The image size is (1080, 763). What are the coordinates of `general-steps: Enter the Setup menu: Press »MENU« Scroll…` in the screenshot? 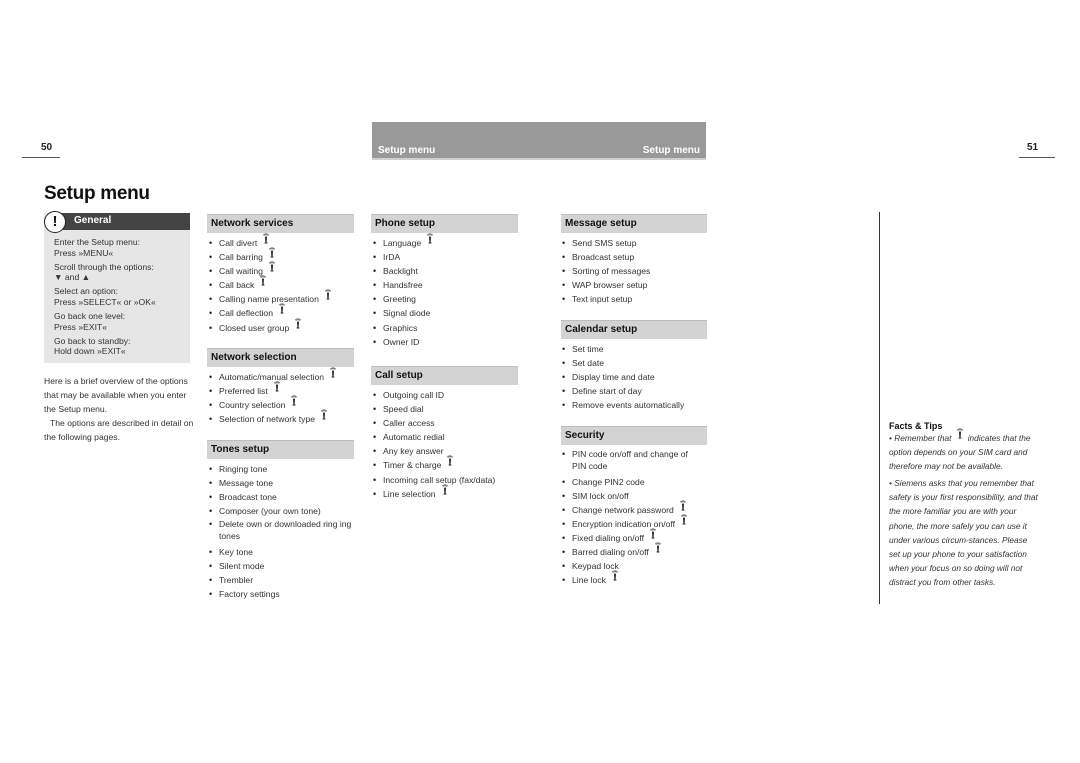 It's located at (120, 298).